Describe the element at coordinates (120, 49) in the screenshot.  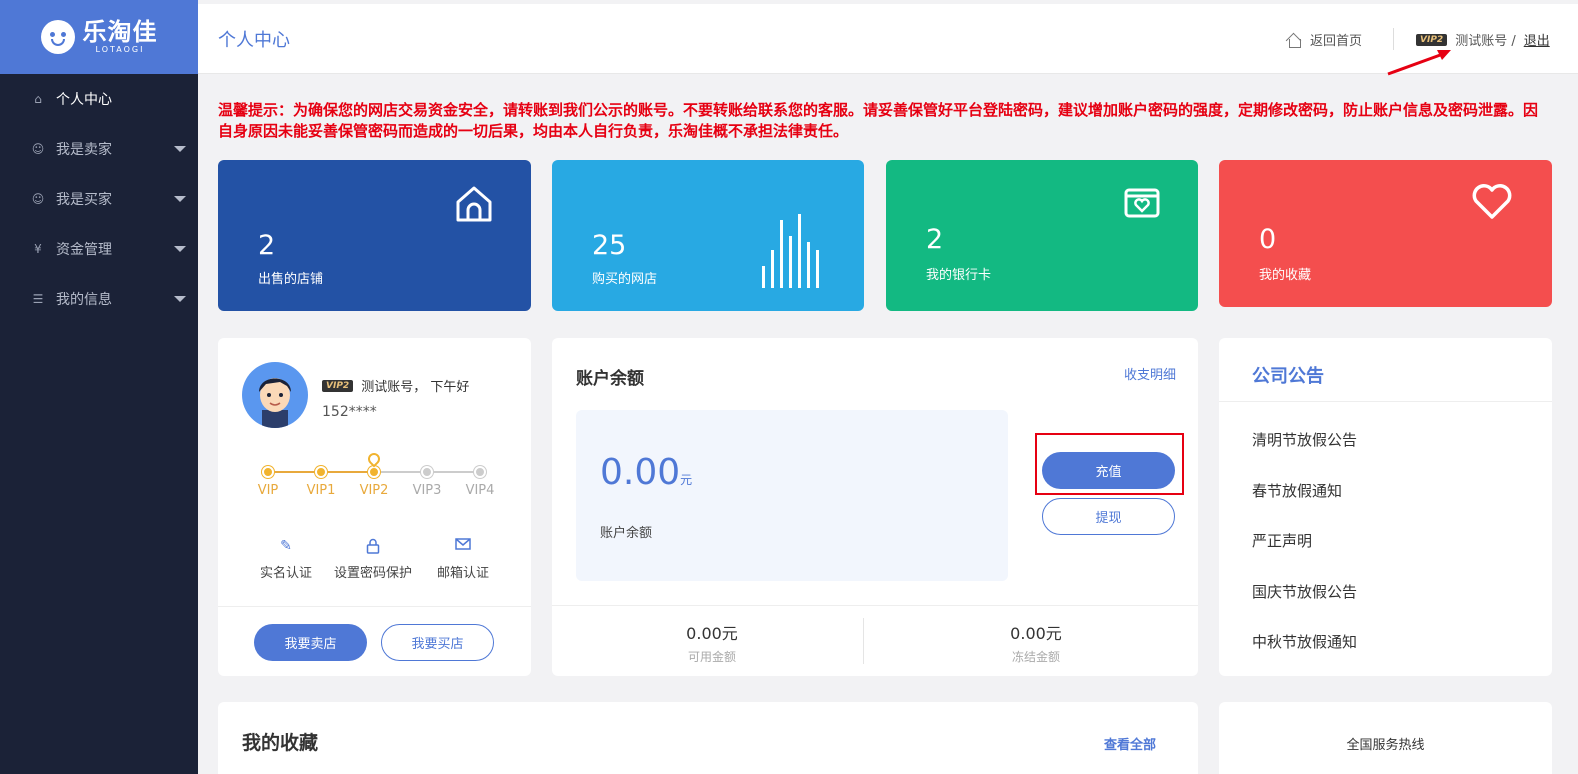
I see `brand-name-en: LOTAOGI` at that location.